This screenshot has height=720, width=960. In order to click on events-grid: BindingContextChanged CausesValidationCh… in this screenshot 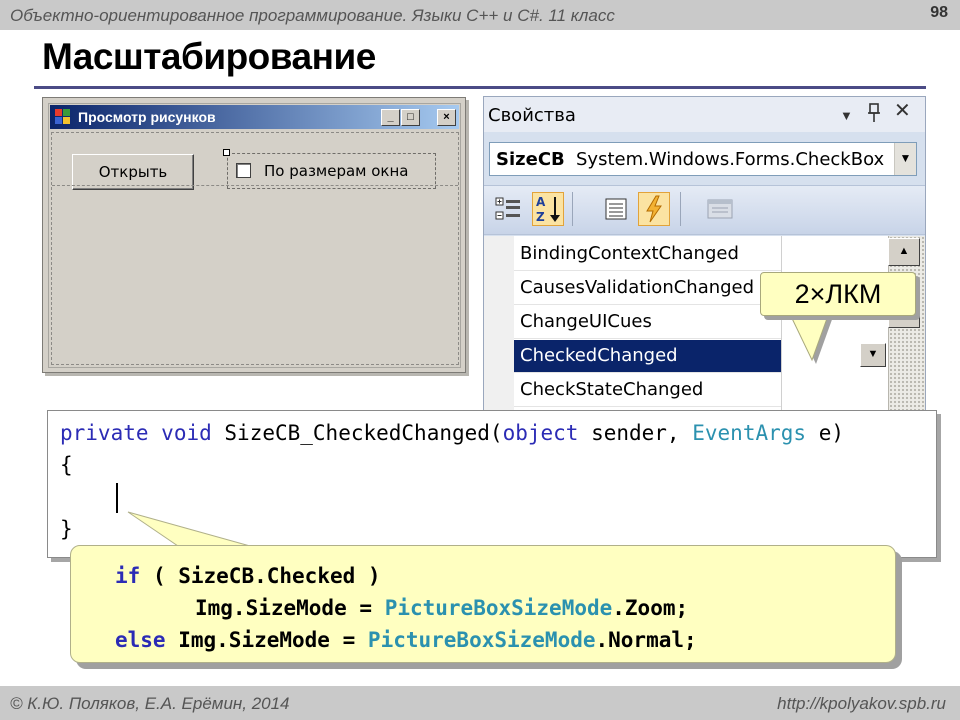, I will do `click(704, 324)`.